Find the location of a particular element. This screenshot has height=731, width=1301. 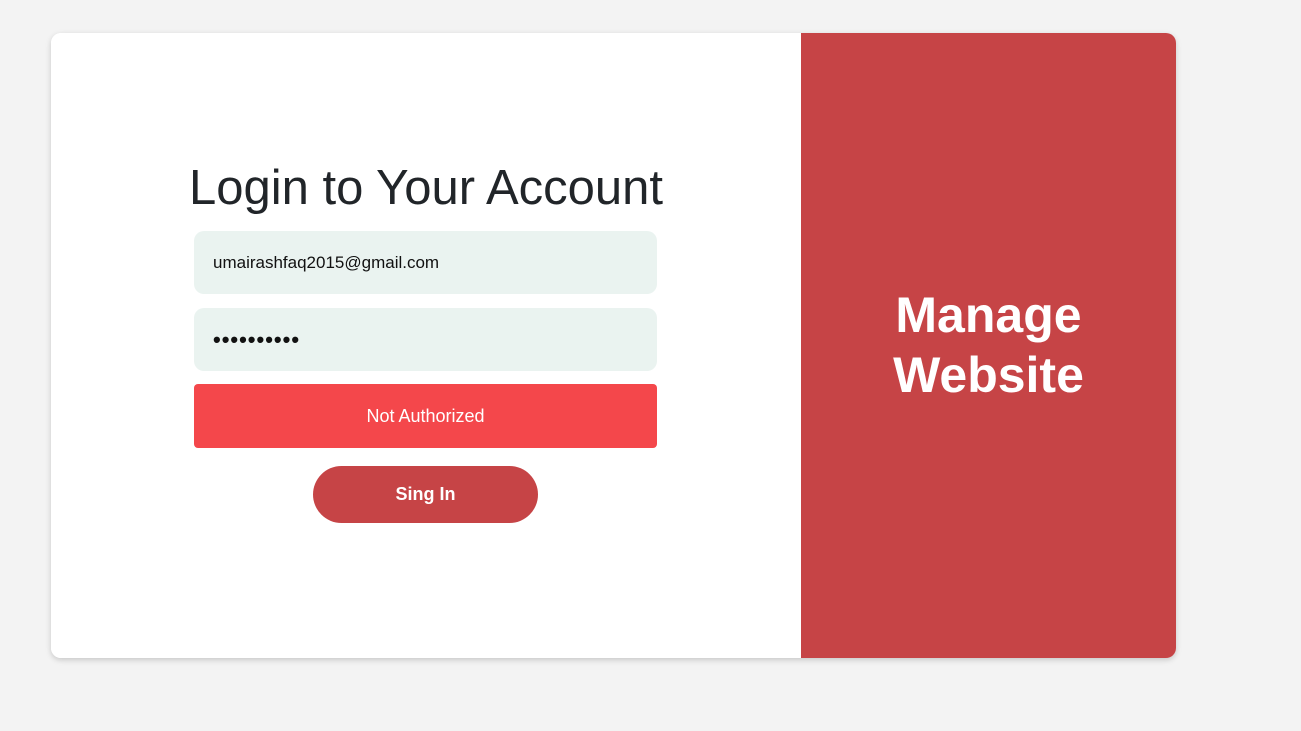

password-field: •••••••••• is located at coordinates (425, 339).